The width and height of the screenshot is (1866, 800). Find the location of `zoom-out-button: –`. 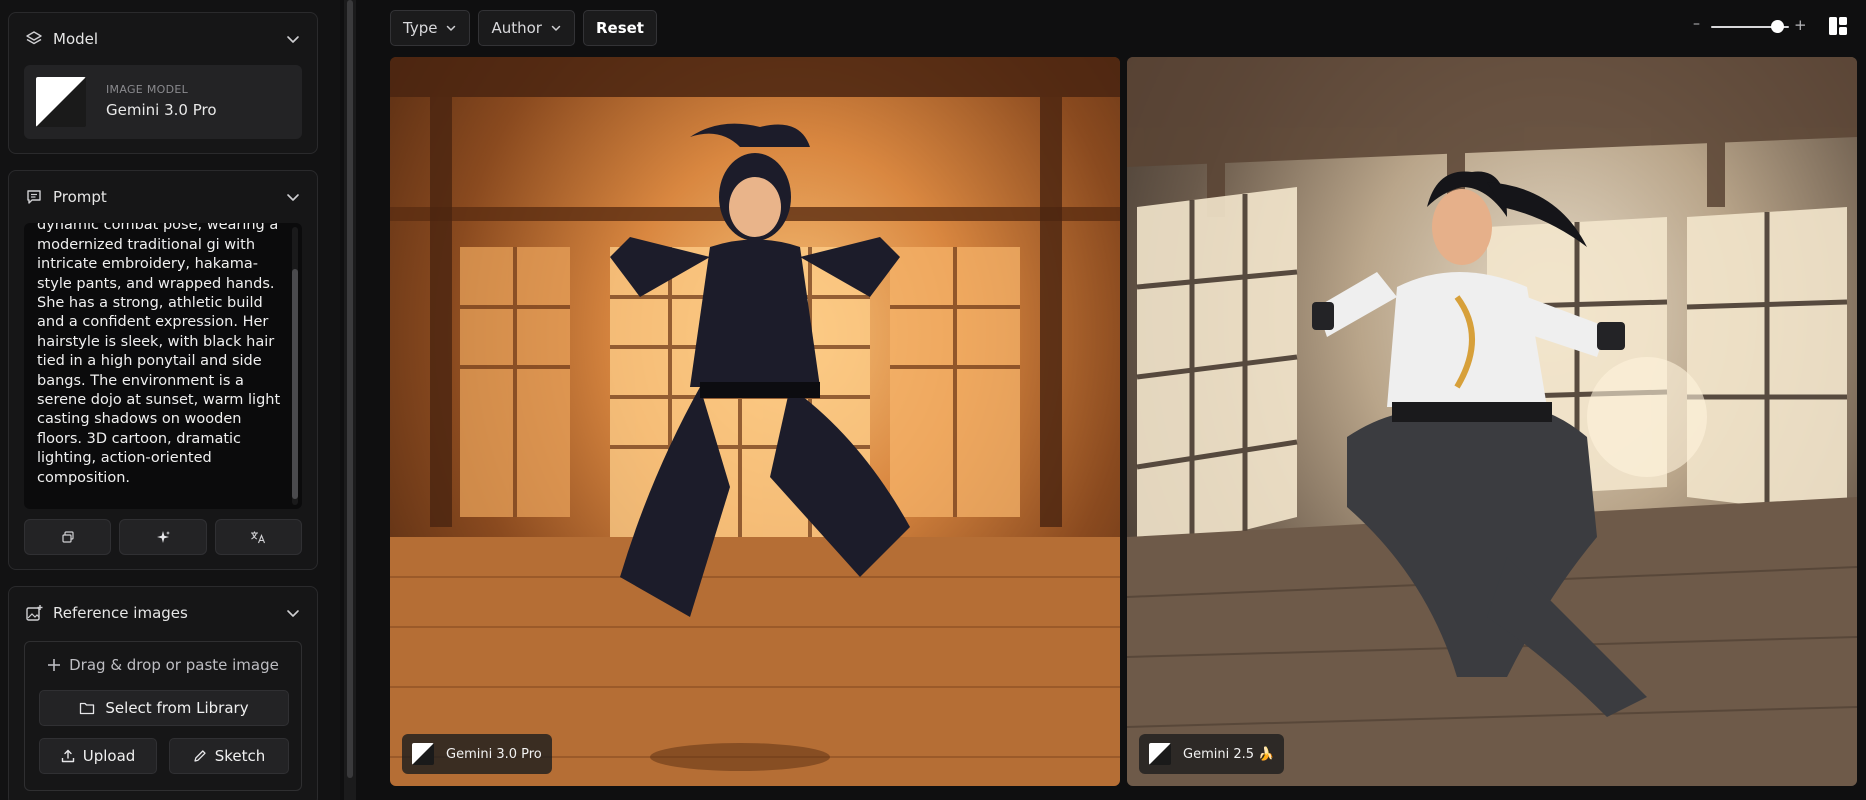

zoom-out-button: – is located at coordinates (1696, 24).